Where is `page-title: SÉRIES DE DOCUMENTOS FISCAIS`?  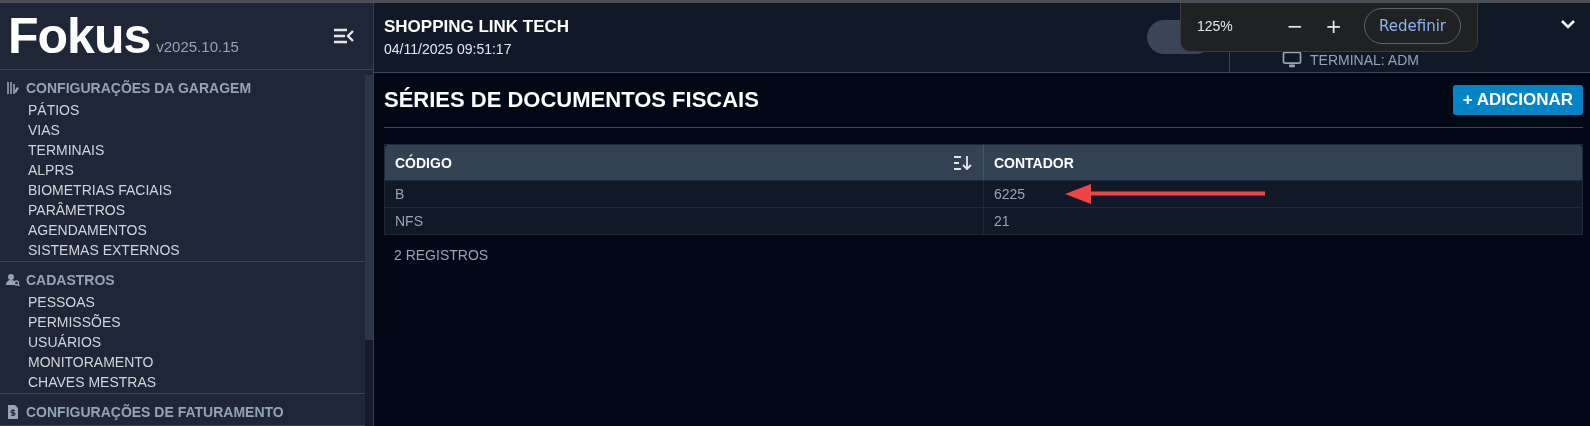
page-title: SÉRIES DE DOCUMENTOS FISCAIS is located at coordinates (571, 100).